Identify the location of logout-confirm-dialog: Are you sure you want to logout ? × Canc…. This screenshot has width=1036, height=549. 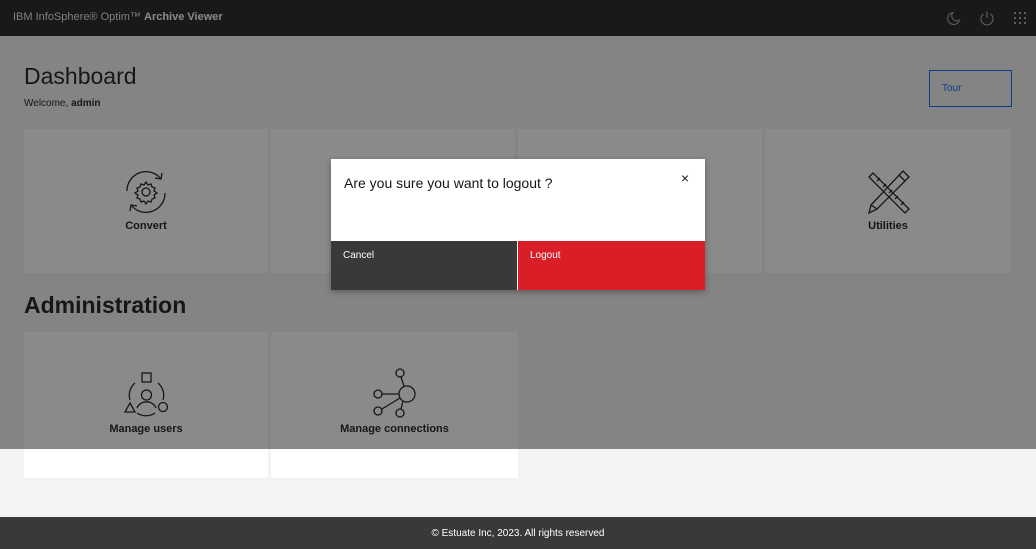
(518, 224).